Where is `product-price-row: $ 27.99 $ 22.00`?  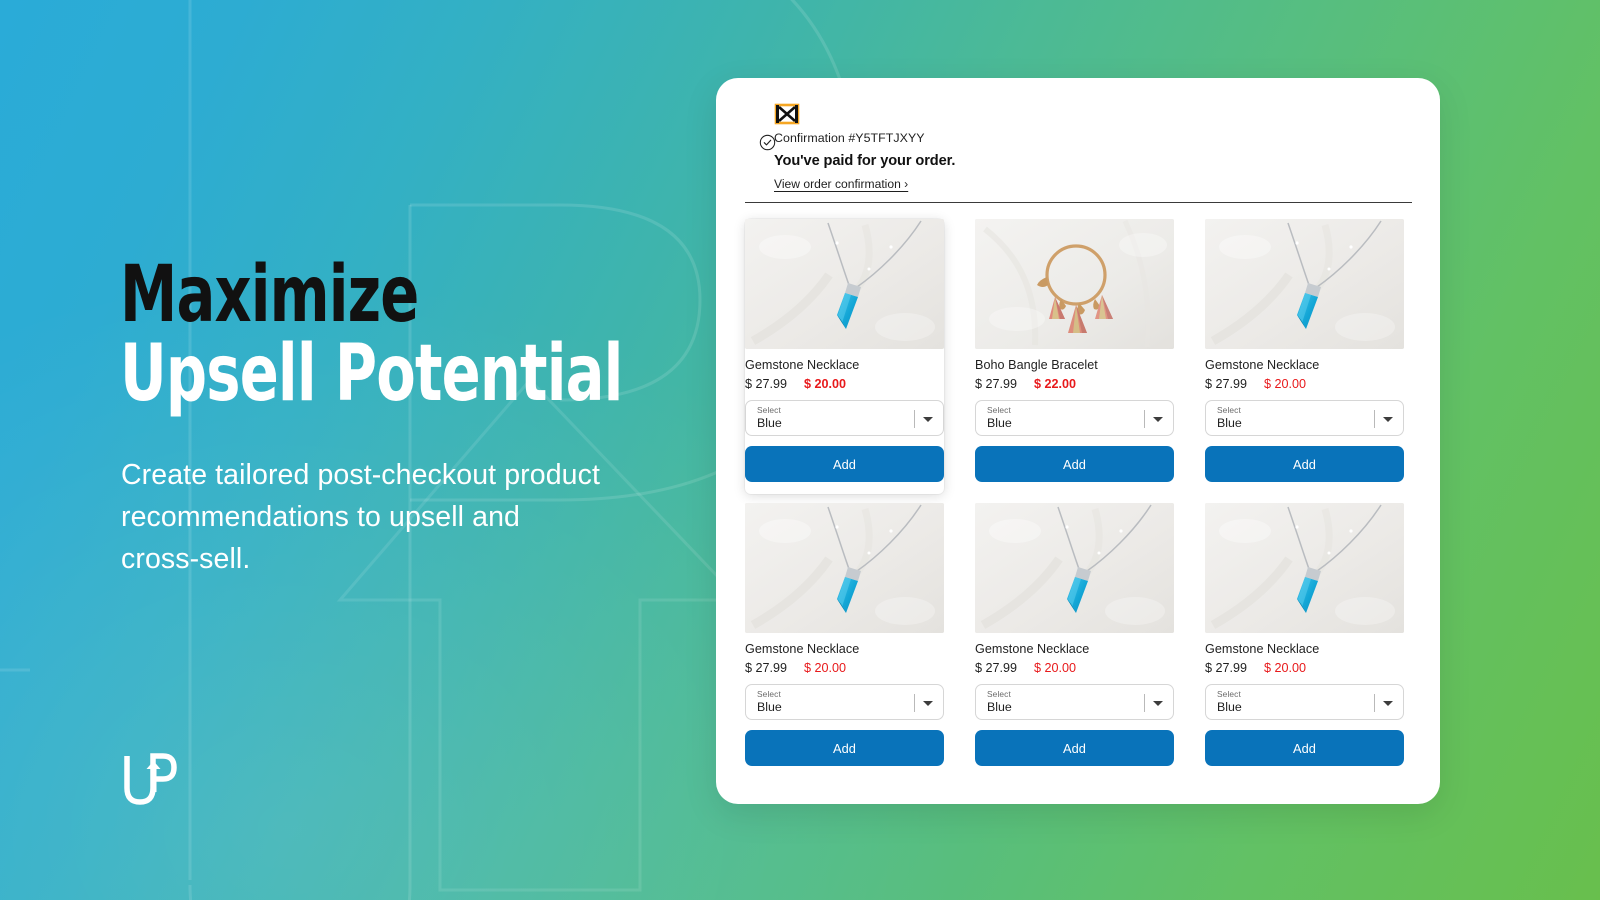
product-price-row: $ 27.99 $ 22.00 is located at coordinates (1074, 384).